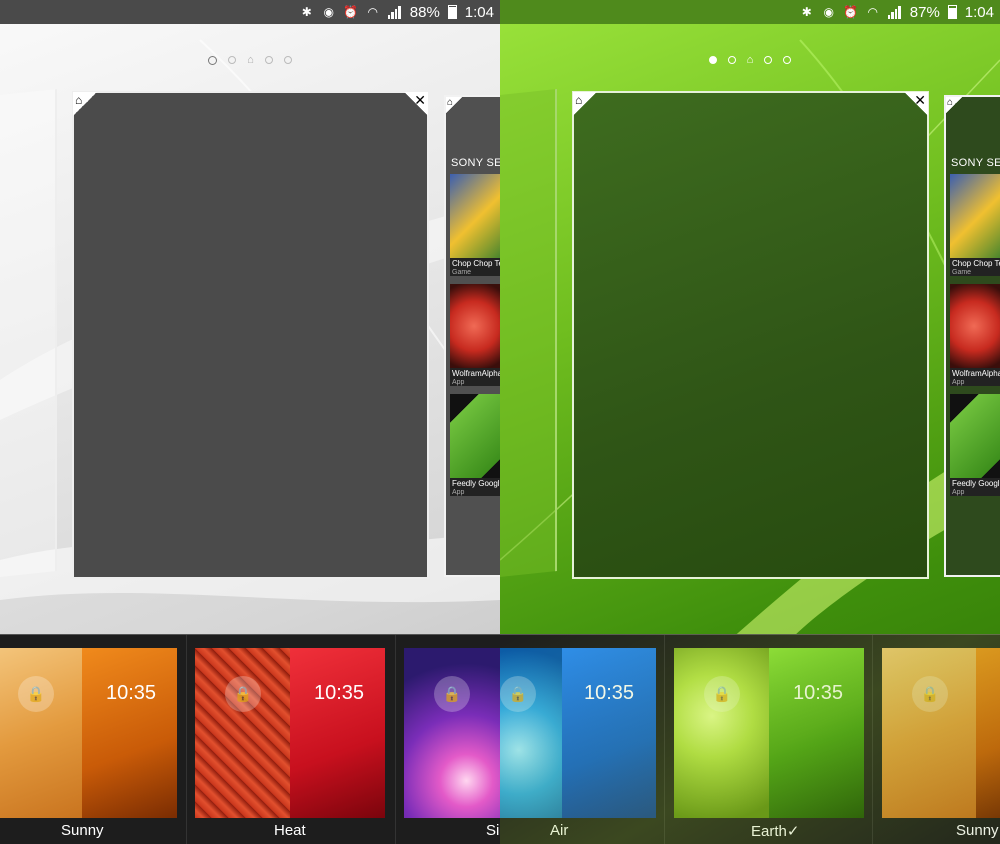 The height and width of the screenshot is (844, 1000). I want to click on theme-label-selected: Earth✓, so click(775, 831).